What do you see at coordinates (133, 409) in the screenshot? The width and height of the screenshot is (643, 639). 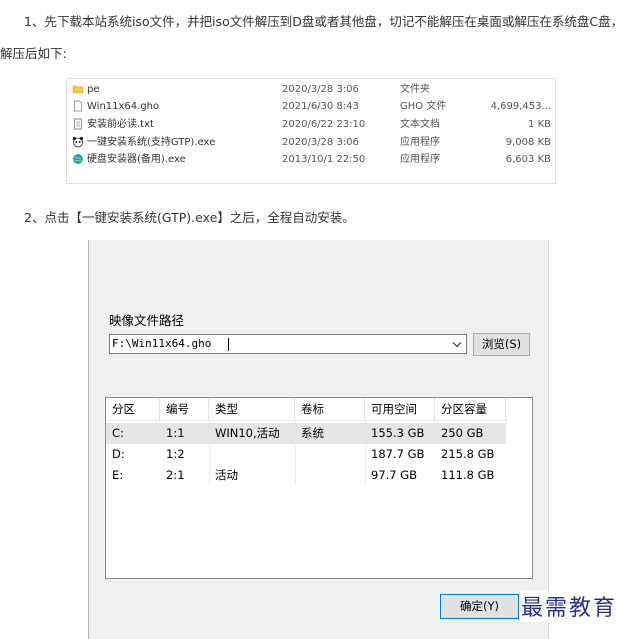 I see `column-header: 分区` at bounding box center [133, 409].